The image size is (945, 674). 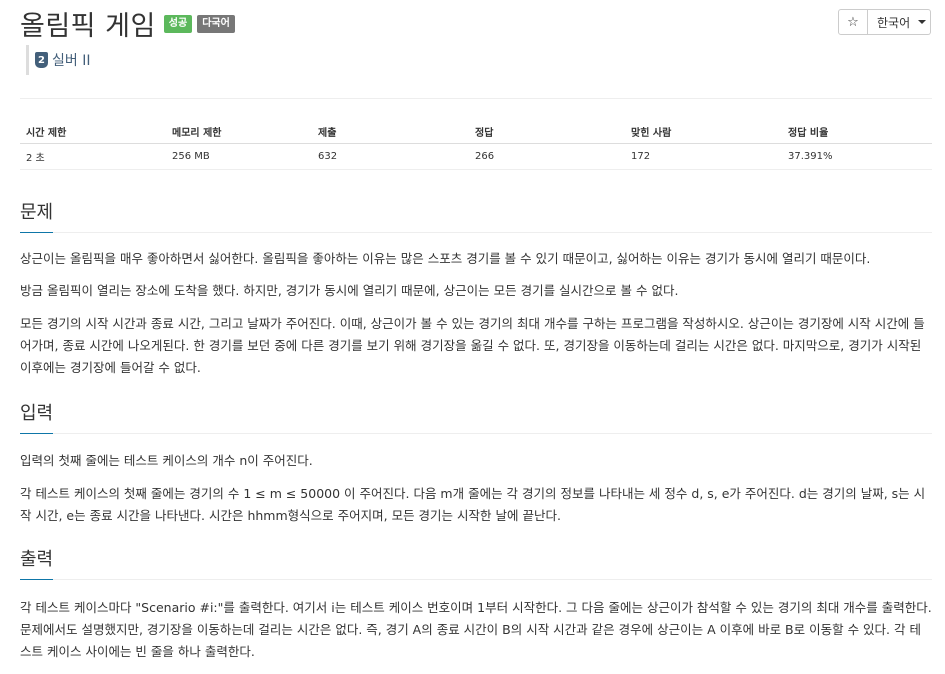 I want to click on tier-label: 실버 II, so click(x=71, y=61).